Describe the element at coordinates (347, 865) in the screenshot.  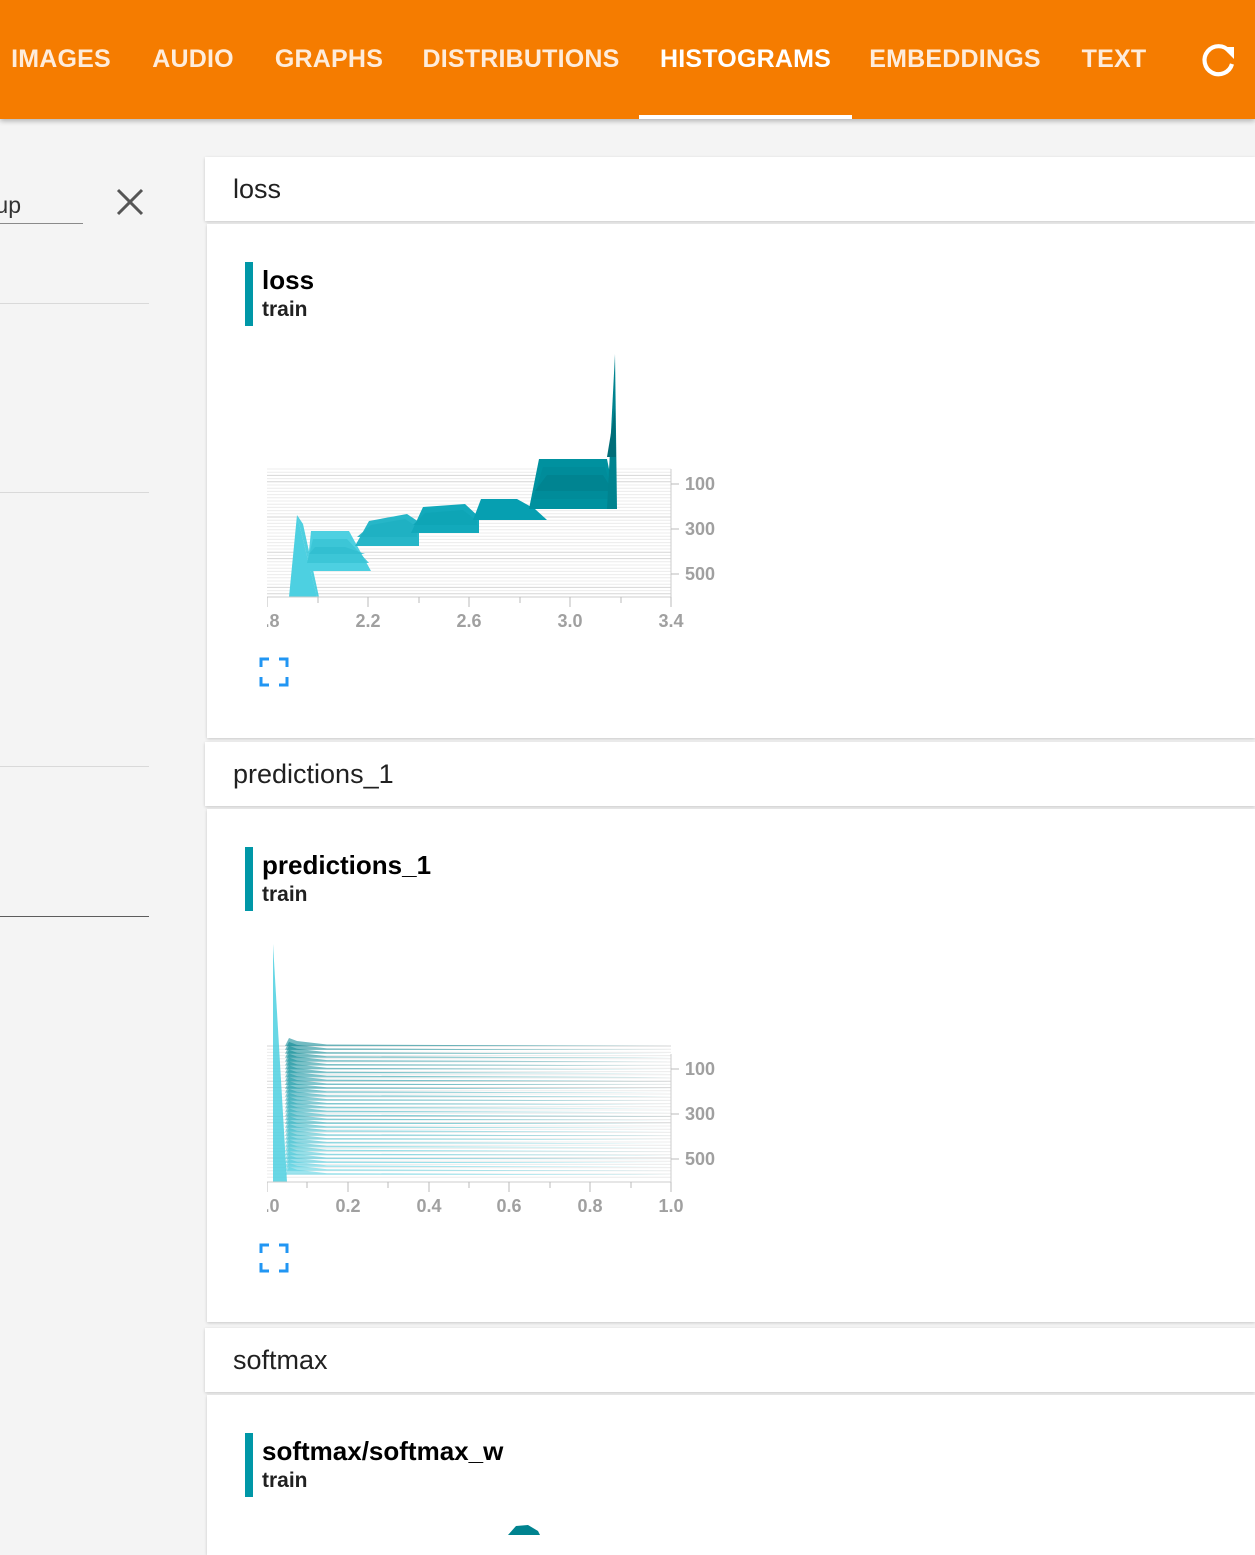
I see `chart-title: predictions_1` at that location.